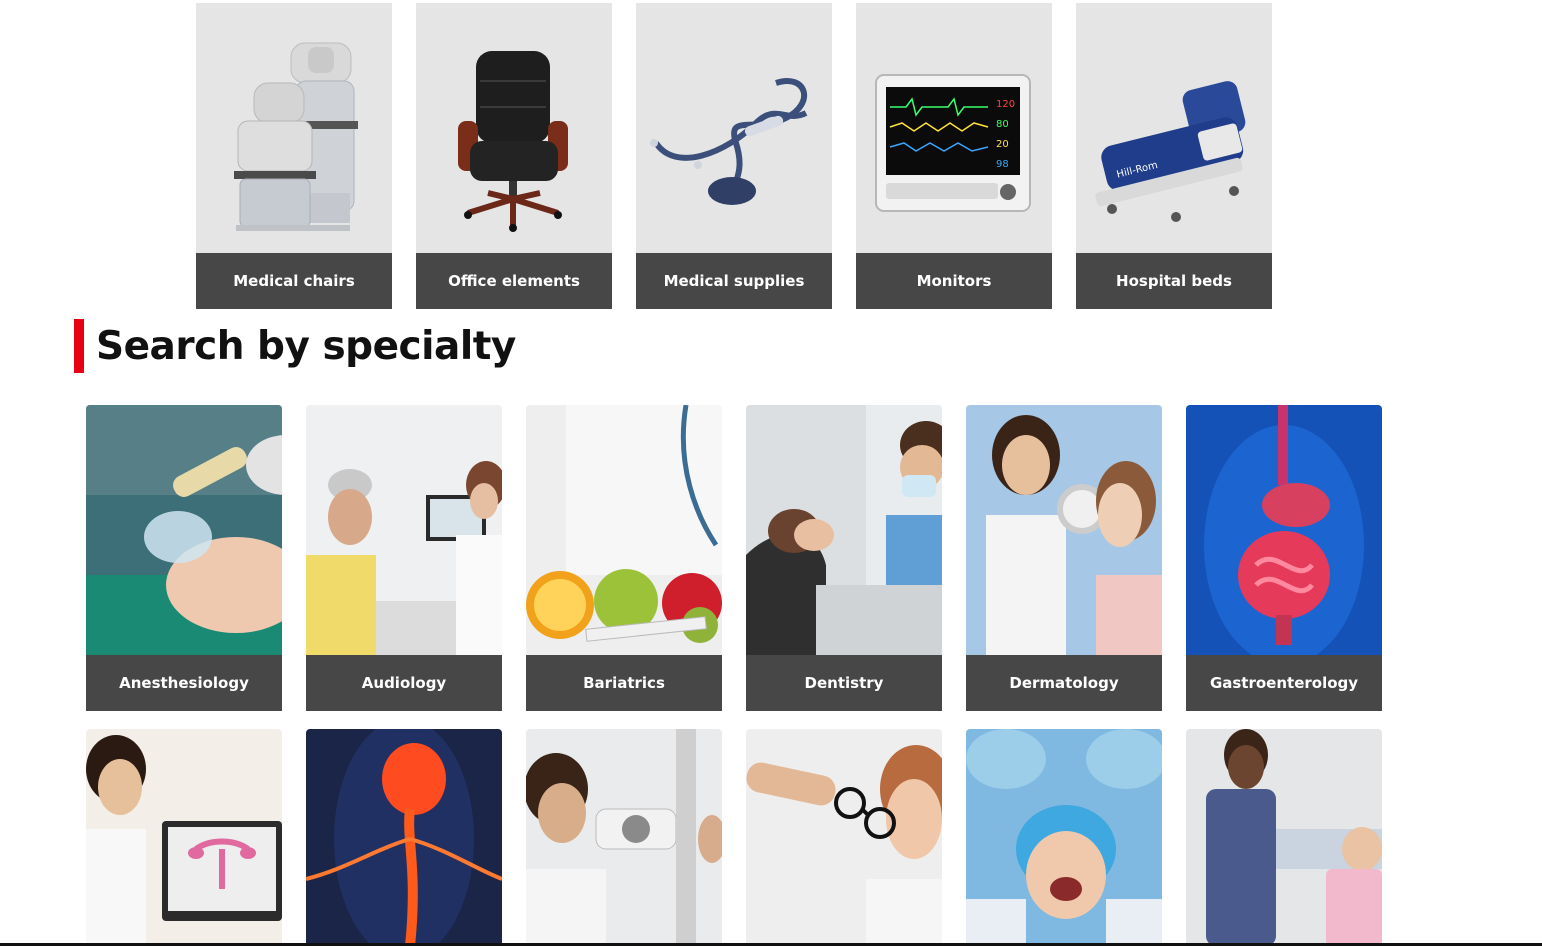  I want to click on stethoscope-icon, so click(734, 128).